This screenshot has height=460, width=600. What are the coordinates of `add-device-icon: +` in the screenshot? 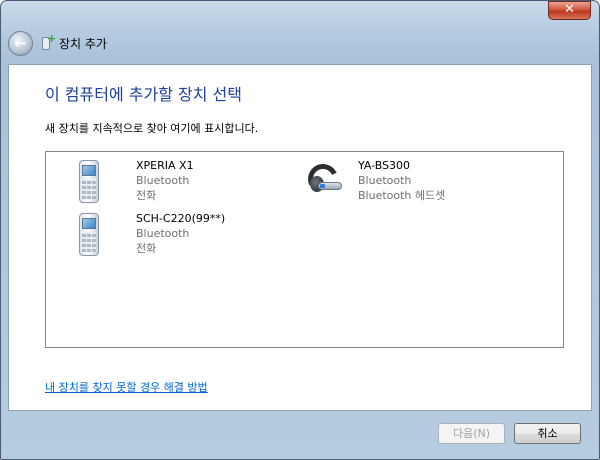 It's located at (48, 41).